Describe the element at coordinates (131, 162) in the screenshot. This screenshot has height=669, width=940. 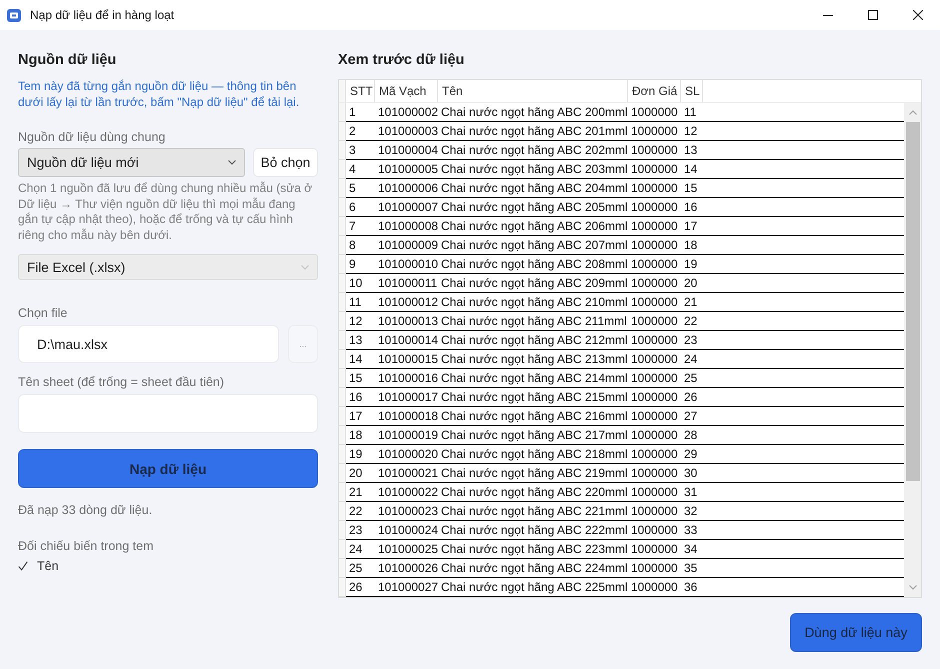
I see `source-dropdown: Nguồn dữ liệu mới` at that location.